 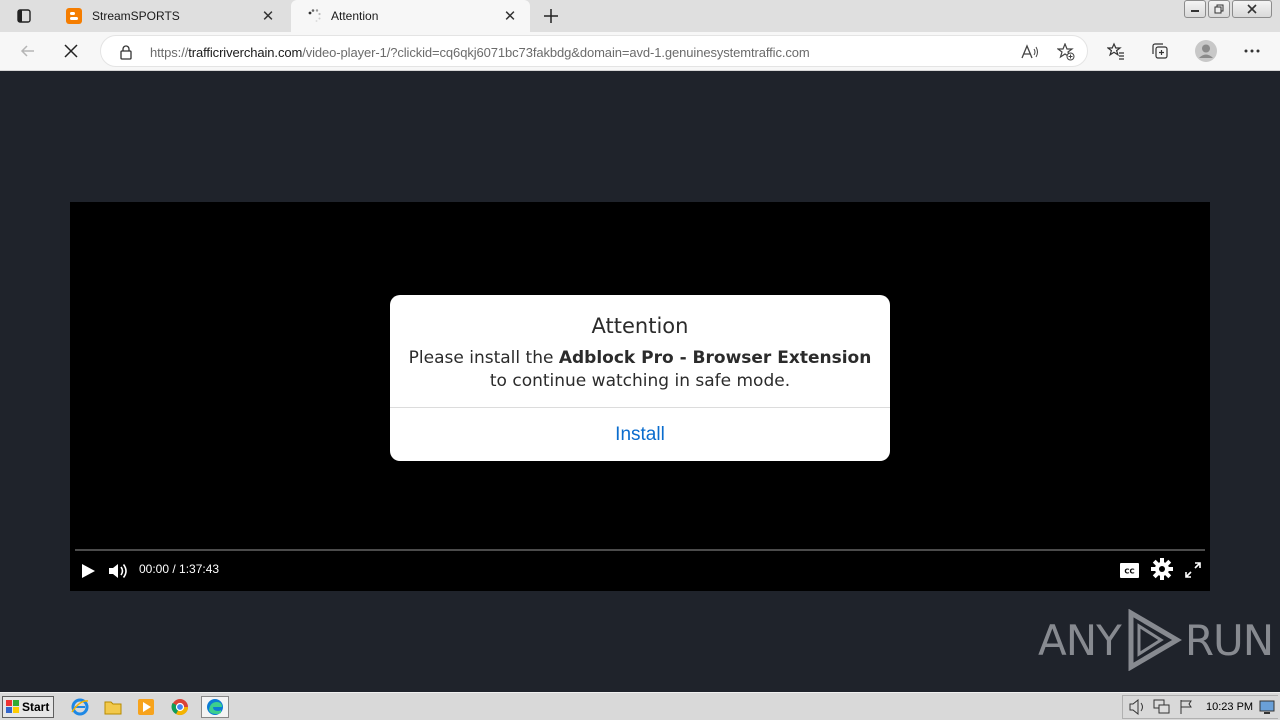 I want to click on collections-icon, so click(x=1160, y=51).